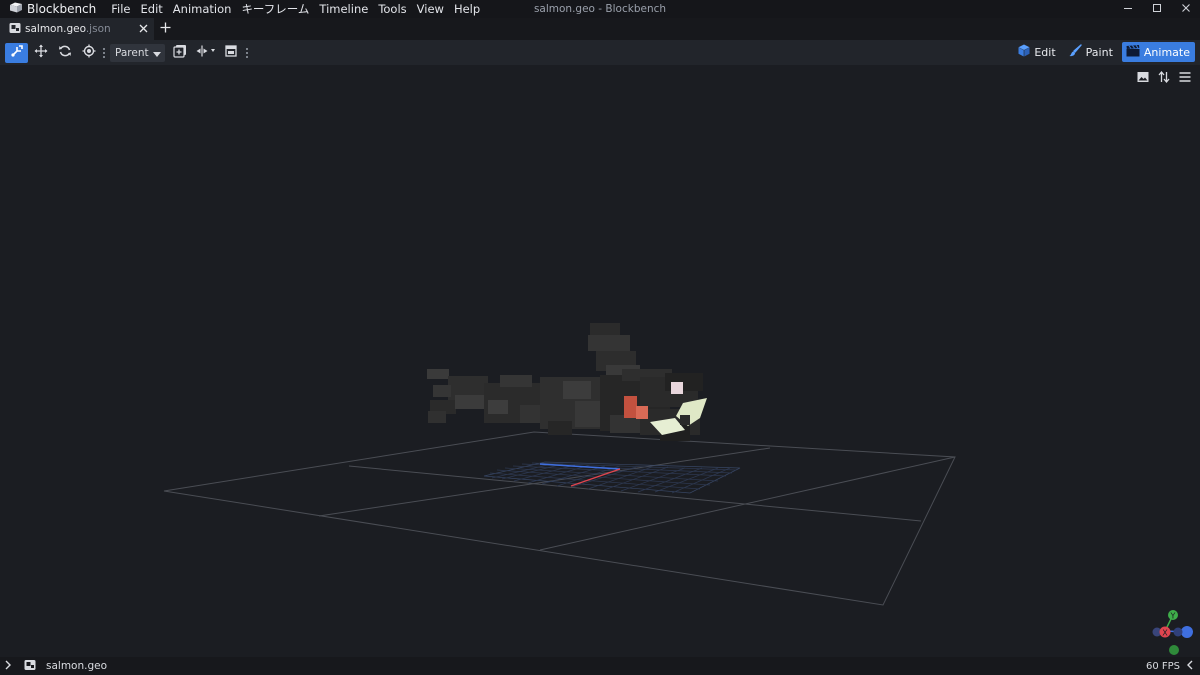 This screenshot has width=1200, height=675. Describe the element at coordinates (1173, 616) in the screenshot. I see `gizmo-y-label: Y` at that location.